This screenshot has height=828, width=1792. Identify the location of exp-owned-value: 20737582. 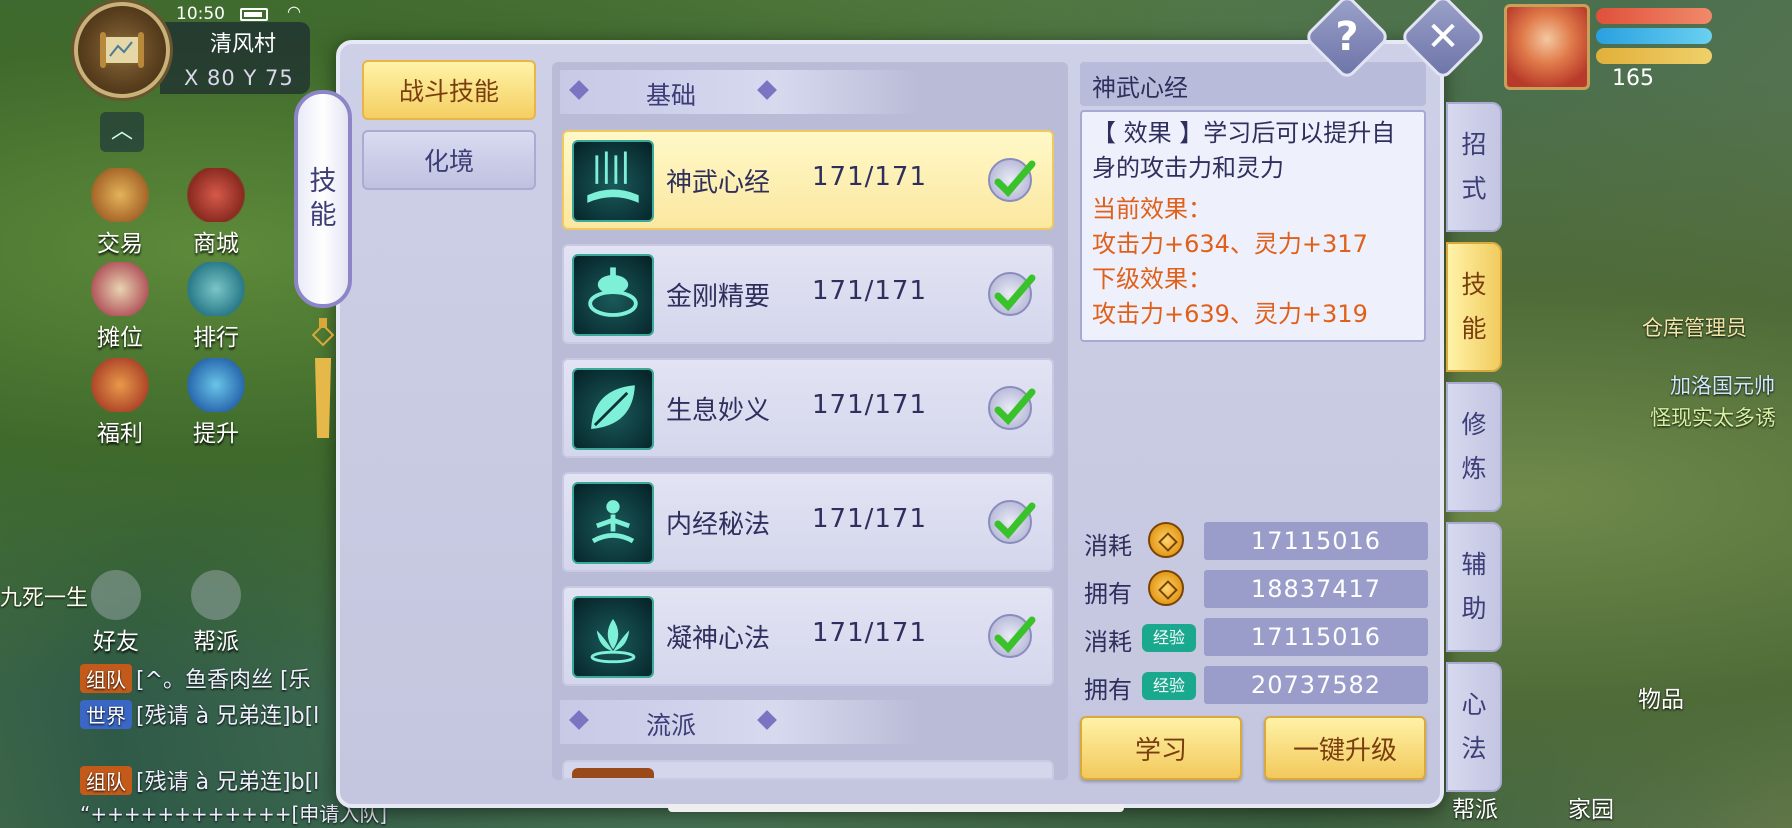
(1316, 685).